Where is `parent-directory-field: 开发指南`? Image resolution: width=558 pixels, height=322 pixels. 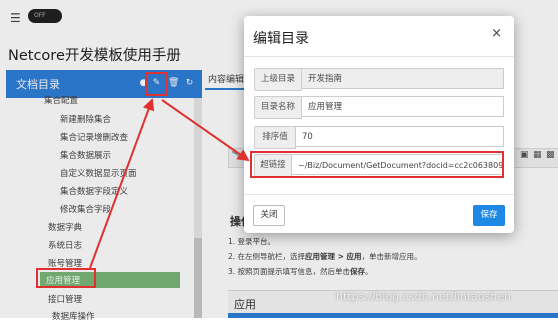 parent-directory-field: 开发指南 is located at coordinates (403, 78).